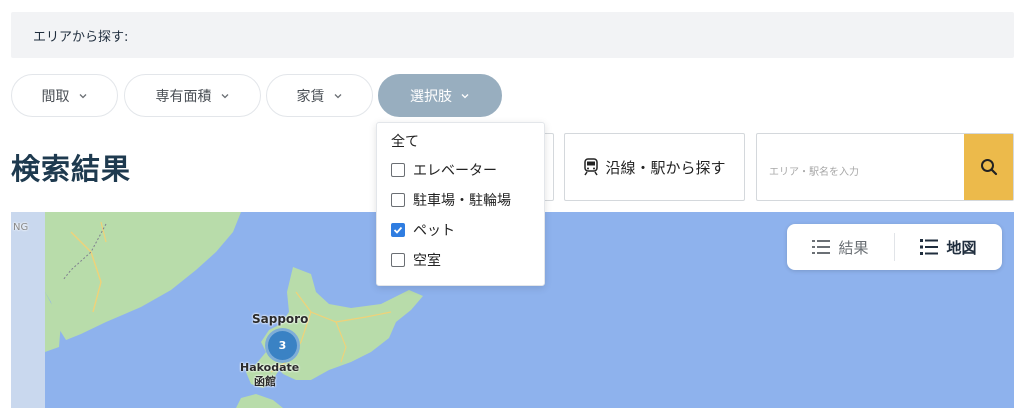 This screenshot has height=408, width=1024. I want to click on checkmark-icon, so click(398, 230).